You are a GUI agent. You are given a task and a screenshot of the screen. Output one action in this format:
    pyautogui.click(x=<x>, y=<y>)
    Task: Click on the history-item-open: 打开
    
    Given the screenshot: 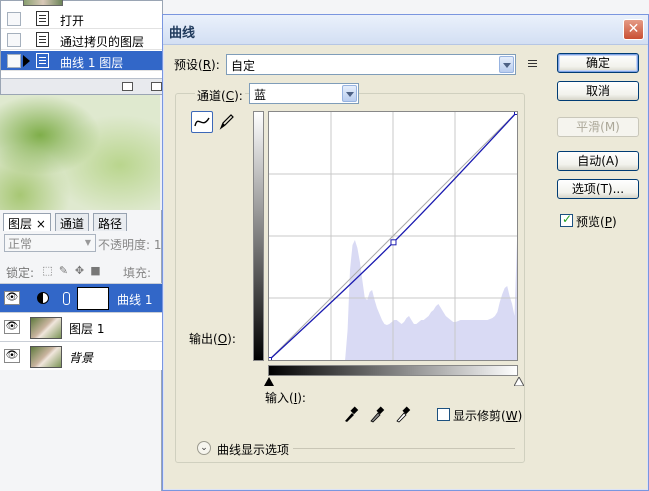 What is the action you would take?
    pyautogui.click(x=82, y=19)
    